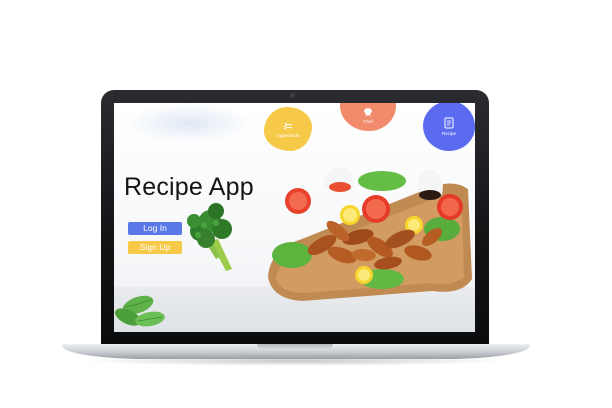 Image resolution: width=612 pixels, height=408 pixels. I want to click on ingredients-icon, so click(288, 125).